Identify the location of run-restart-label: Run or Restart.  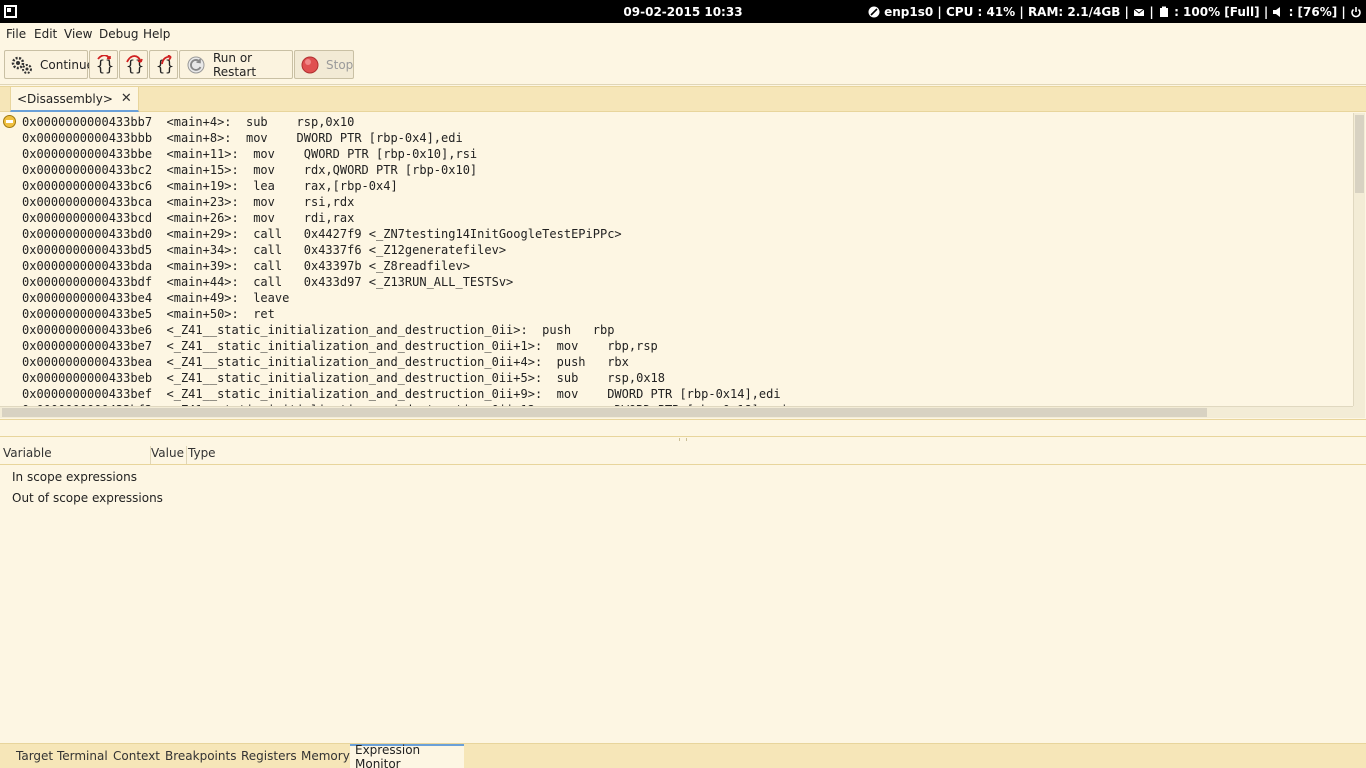
(235, 64).